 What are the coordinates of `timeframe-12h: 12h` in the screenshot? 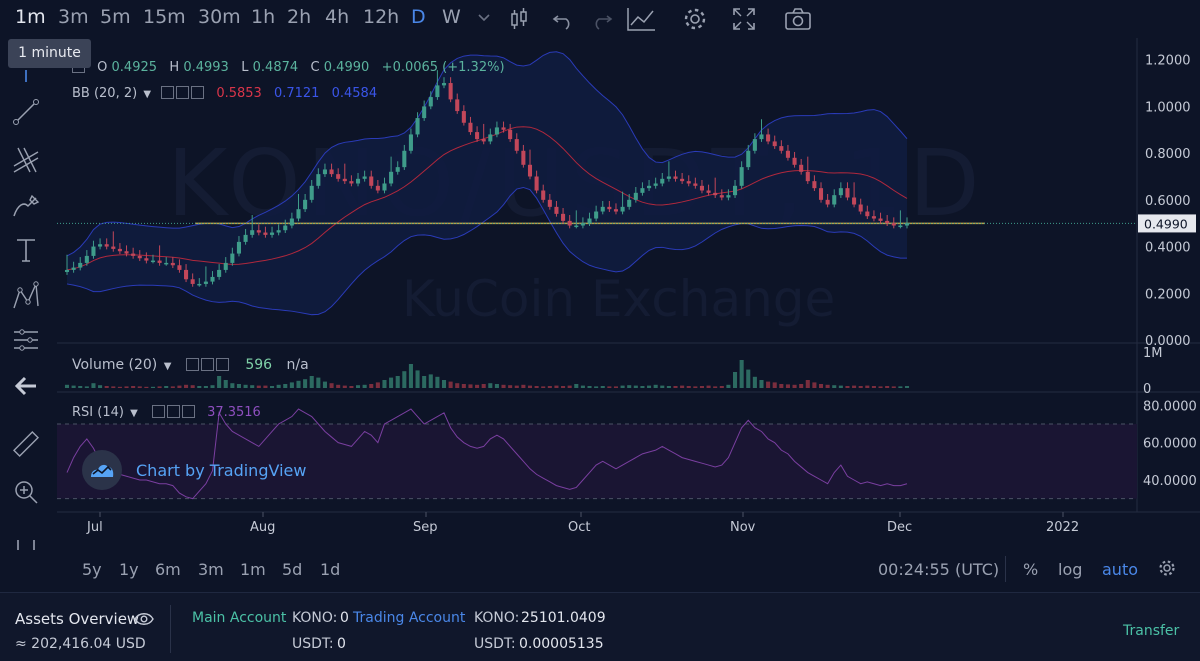 It's located at (381, 17).